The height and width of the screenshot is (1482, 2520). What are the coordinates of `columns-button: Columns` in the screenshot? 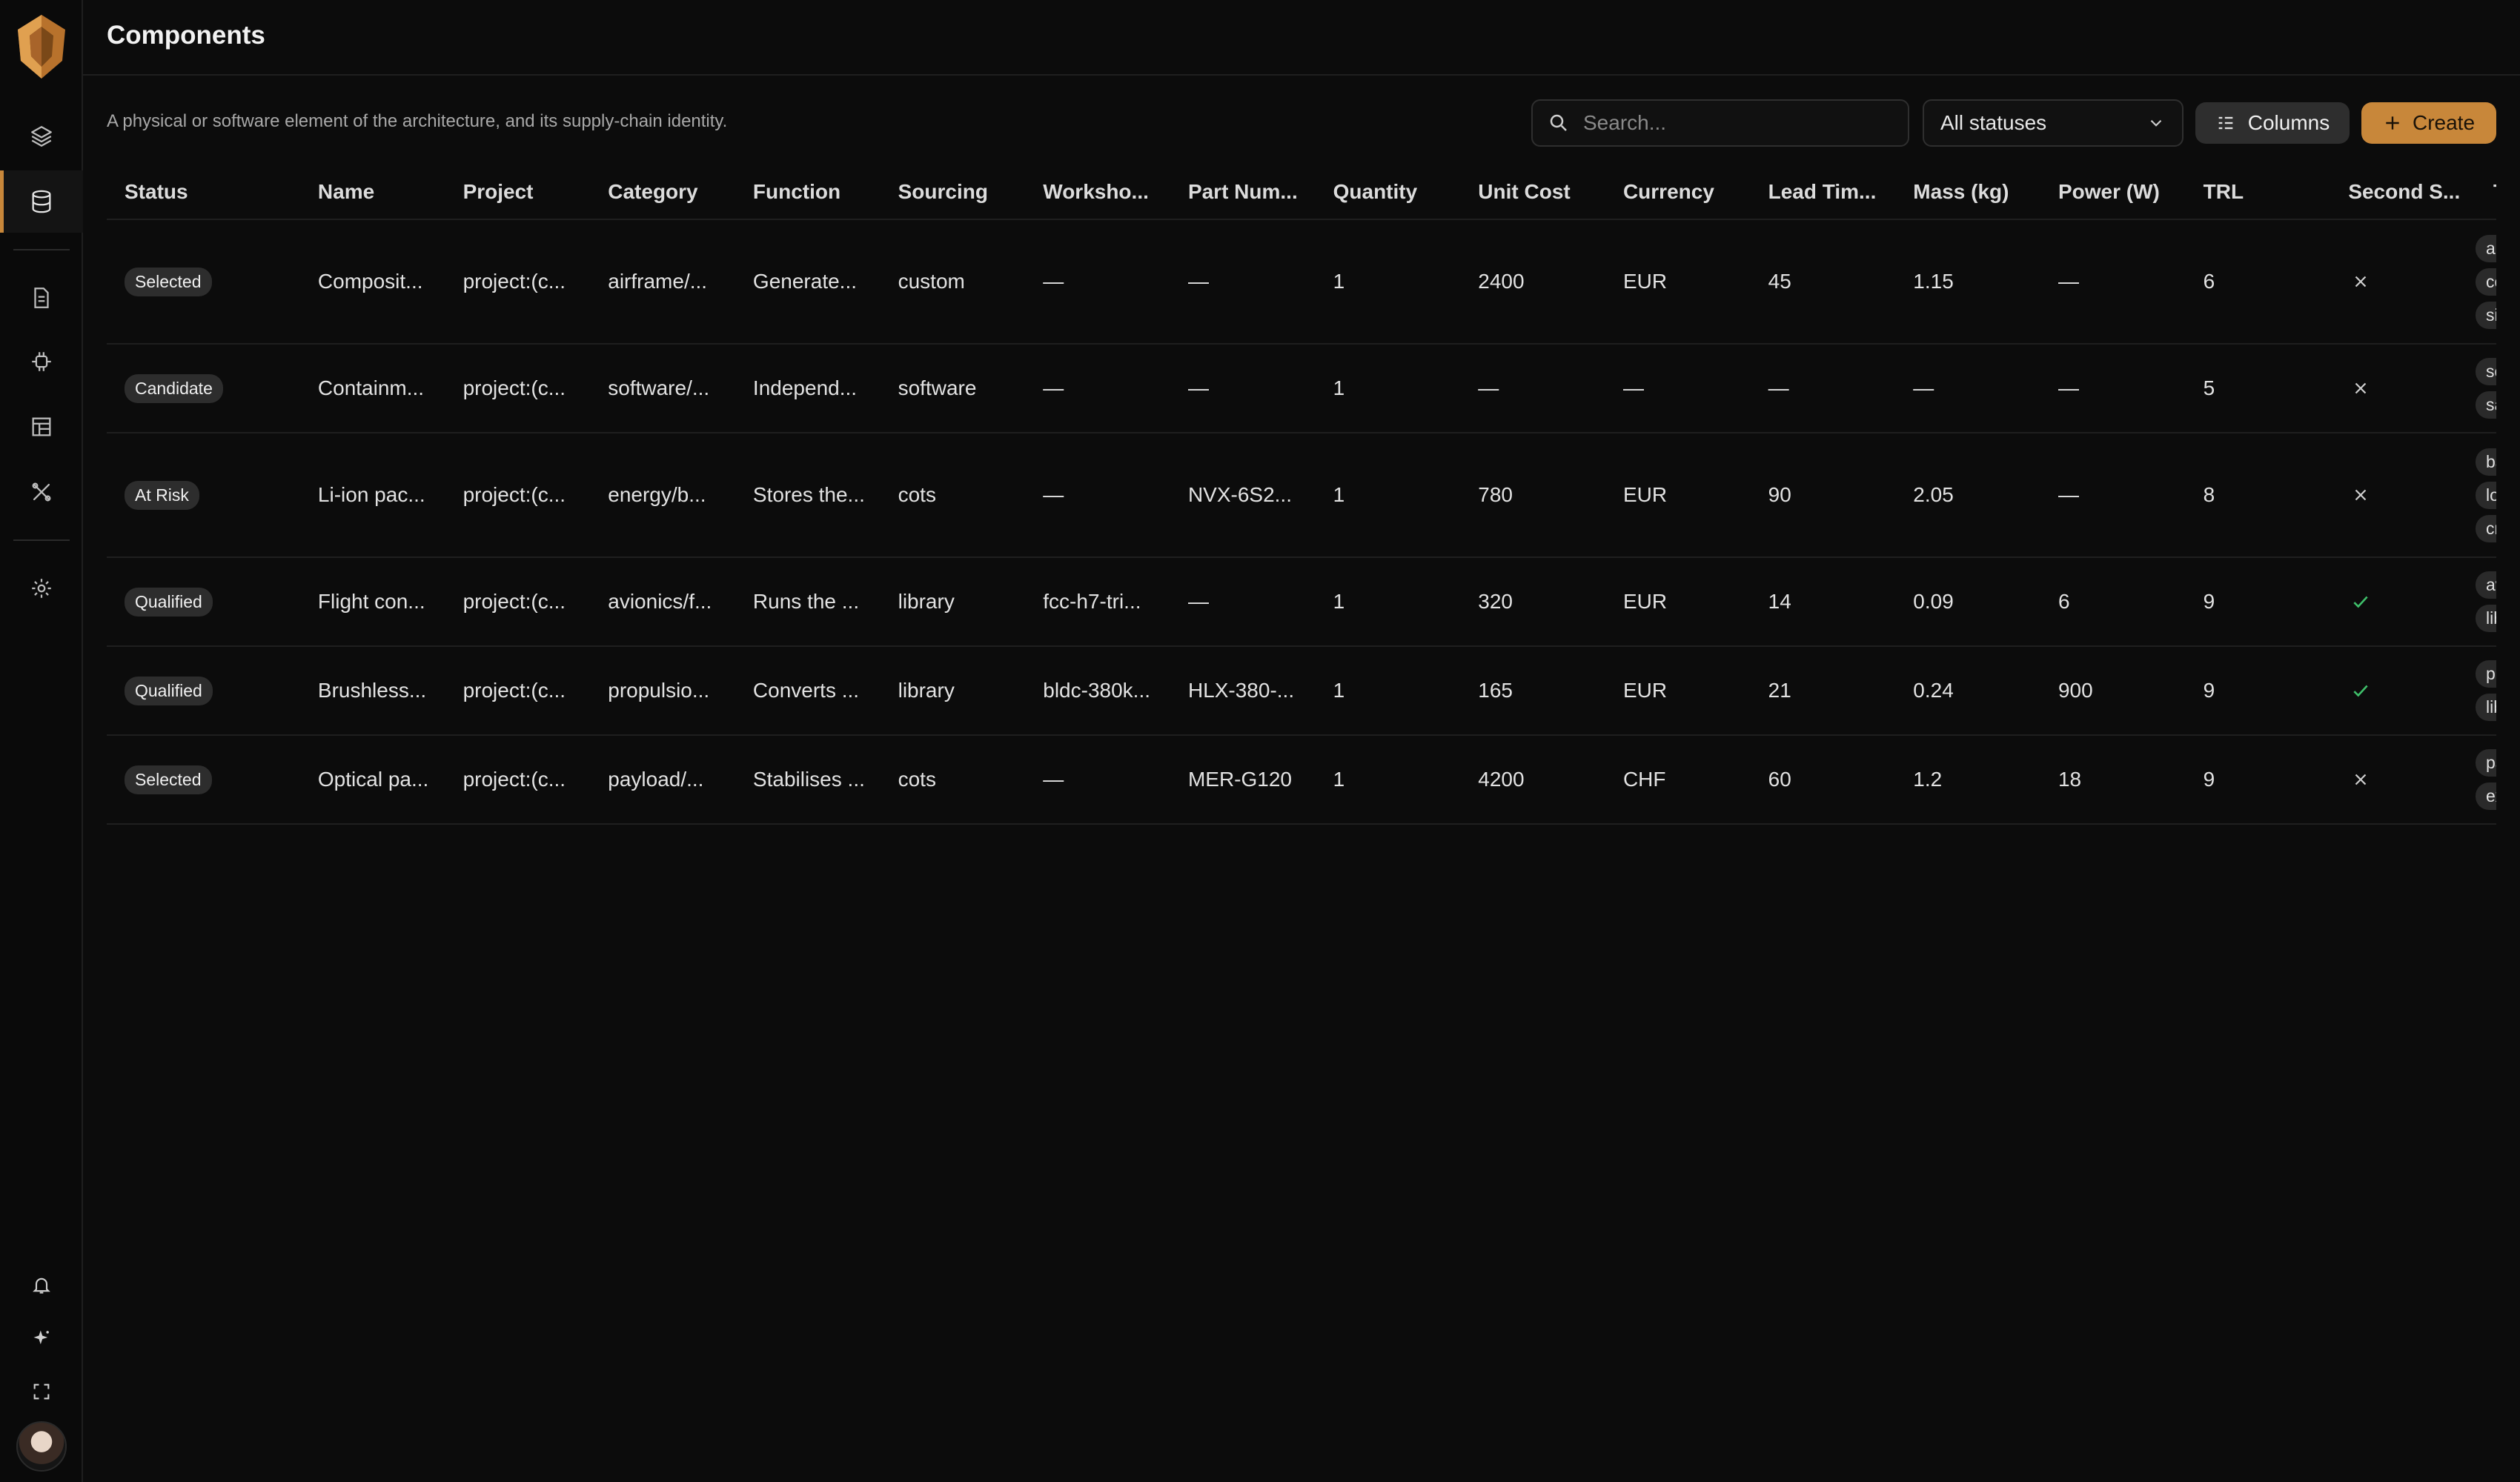 It's located at (2273, 123).